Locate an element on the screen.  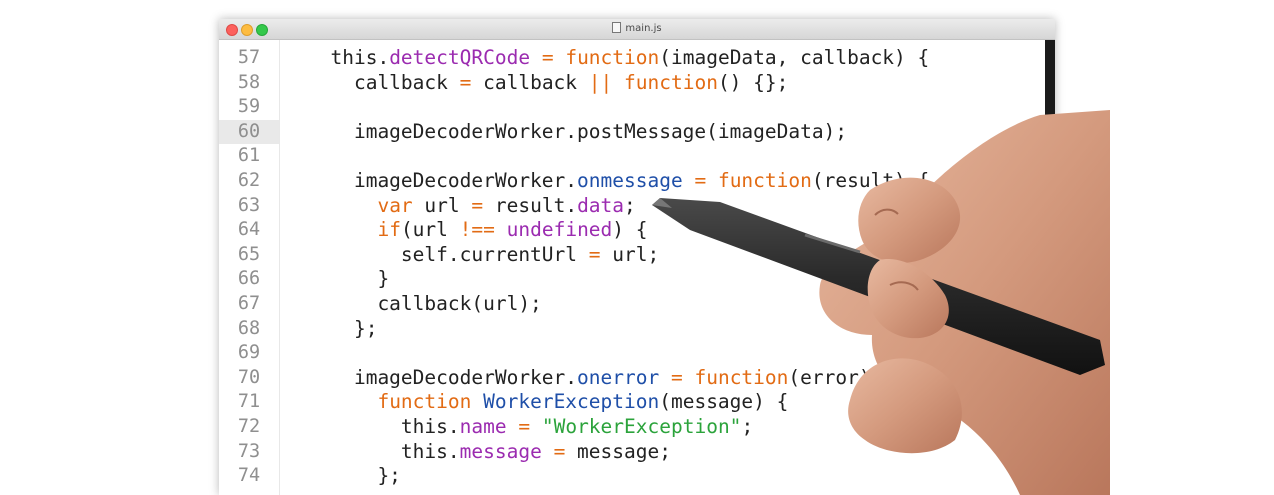
code-token: (message) { is located at coordinates (724, 402).